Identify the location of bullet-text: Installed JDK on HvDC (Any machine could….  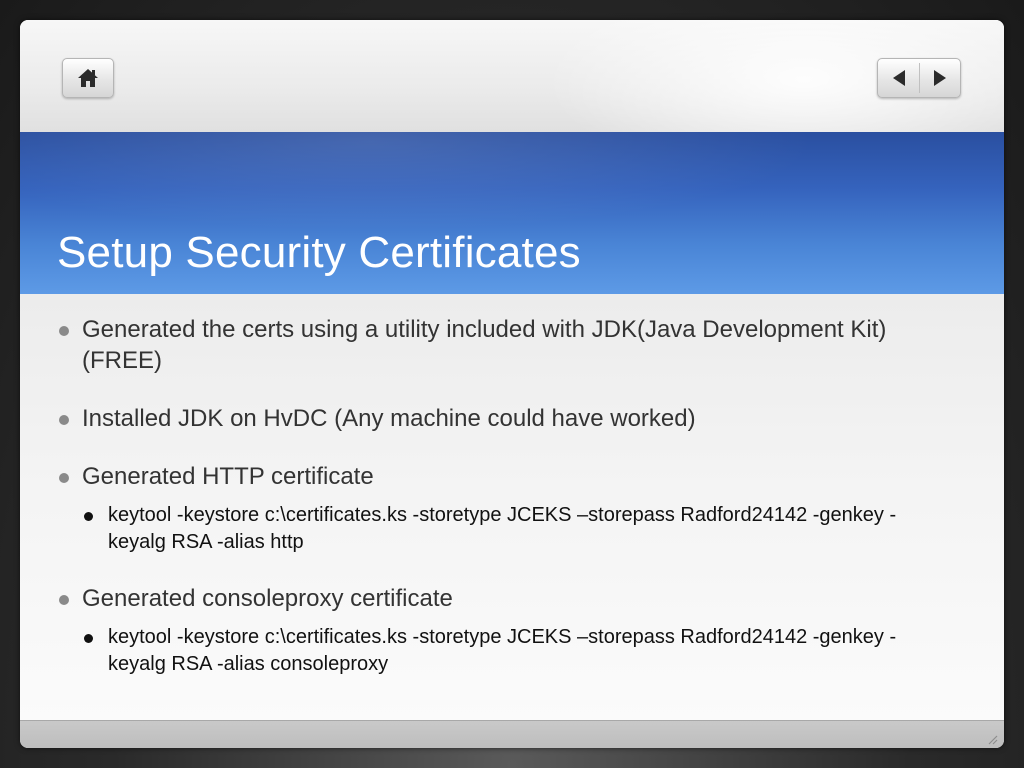
(389, 418).